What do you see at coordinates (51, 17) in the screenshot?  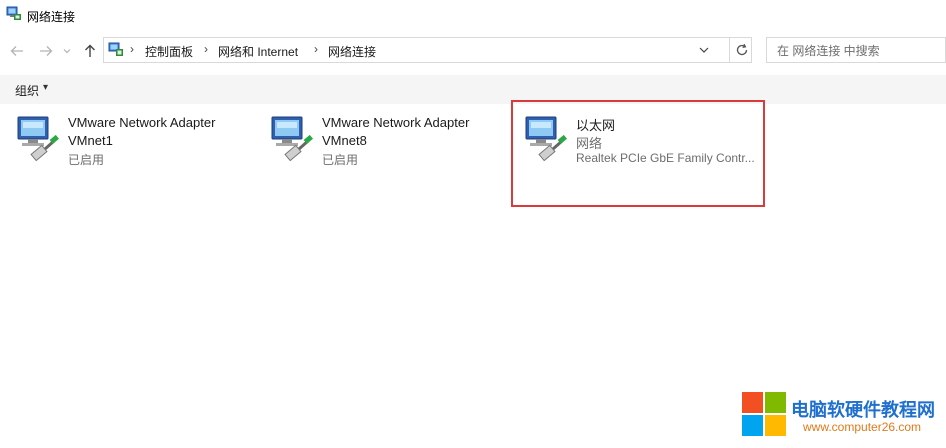 I see `window-title: 网络连接` at bounding box center [51, 17].